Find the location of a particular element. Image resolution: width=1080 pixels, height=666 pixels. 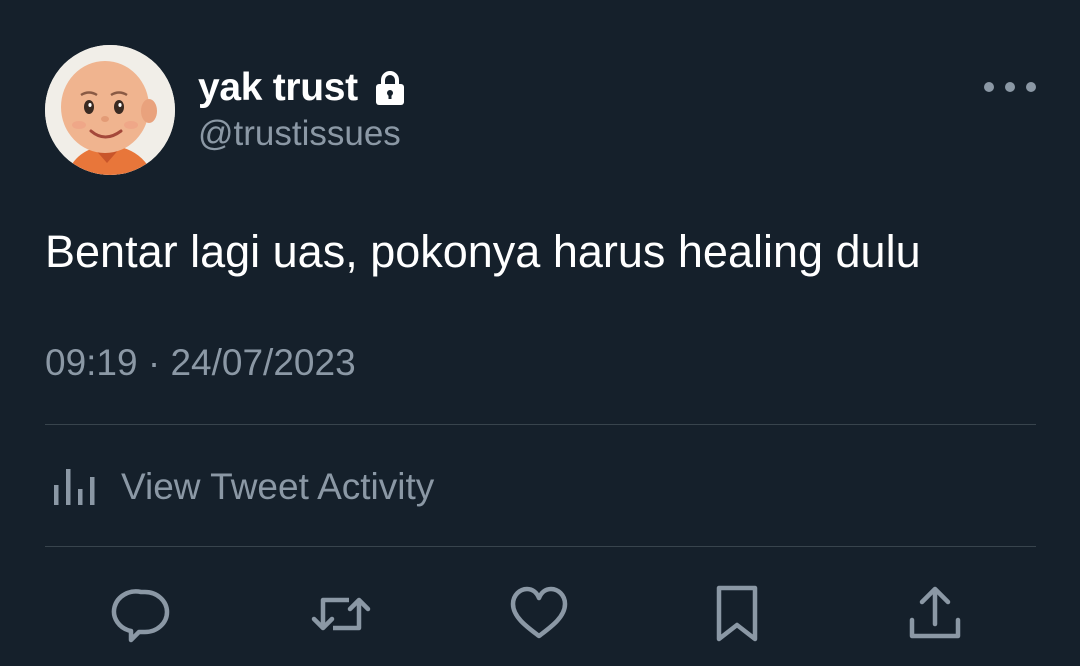

share-button is located at coordinates (935, 614).